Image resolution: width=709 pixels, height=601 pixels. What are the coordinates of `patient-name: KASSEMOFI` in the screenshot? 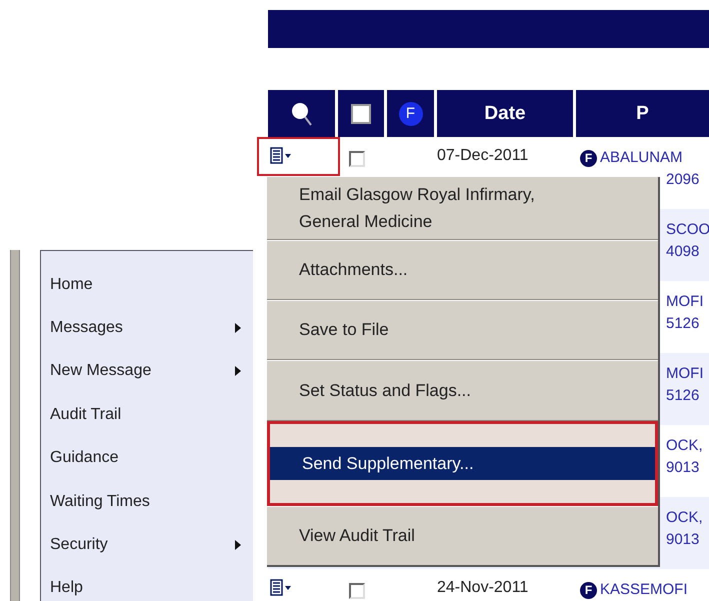 It's located at (644, 590).